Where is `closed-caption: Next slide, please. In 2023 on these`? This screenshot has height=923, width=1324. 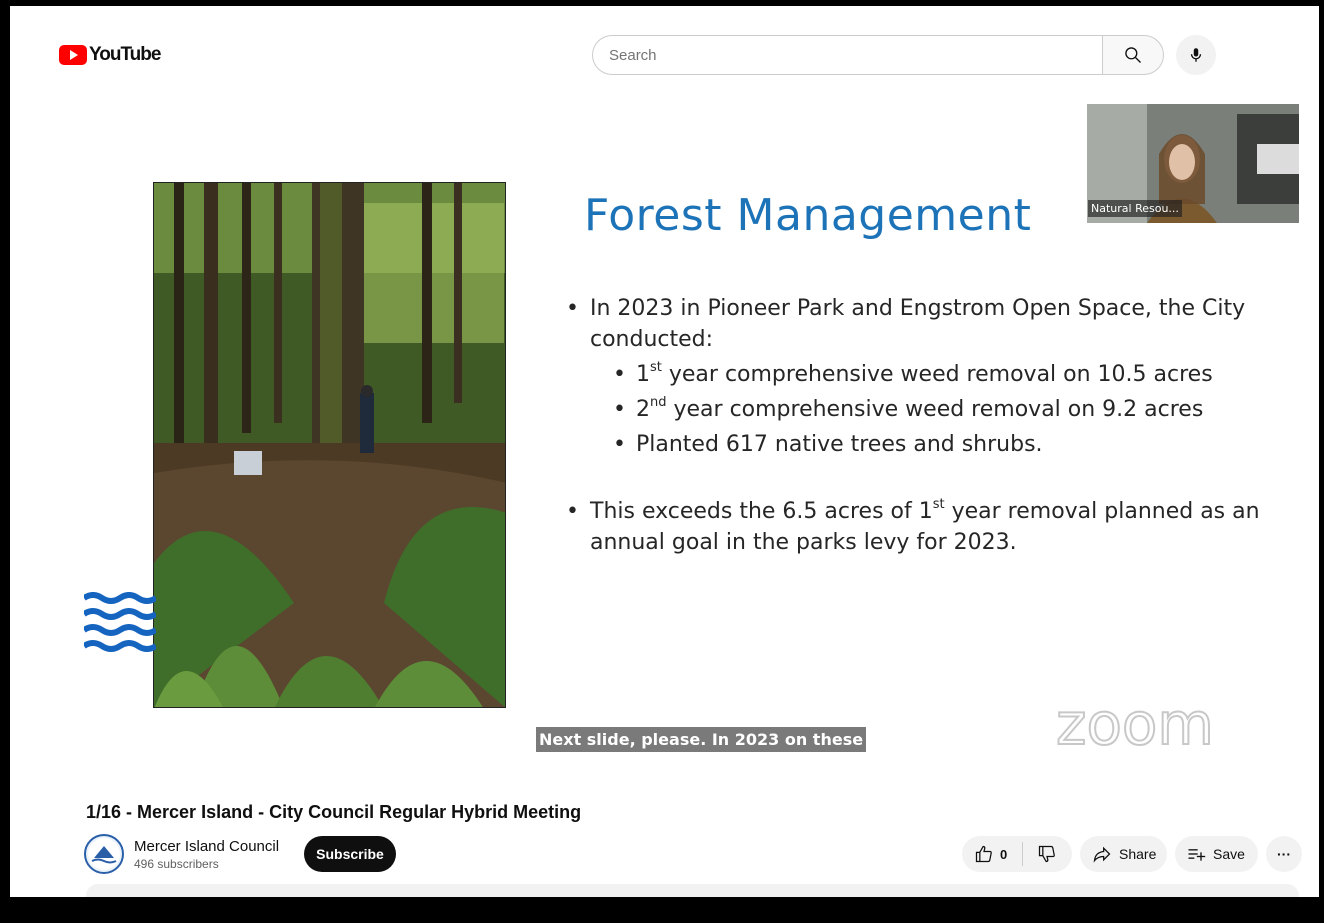 closed-caption: Next slide, please. In 2023 on these is located at coordinates (701, 739).